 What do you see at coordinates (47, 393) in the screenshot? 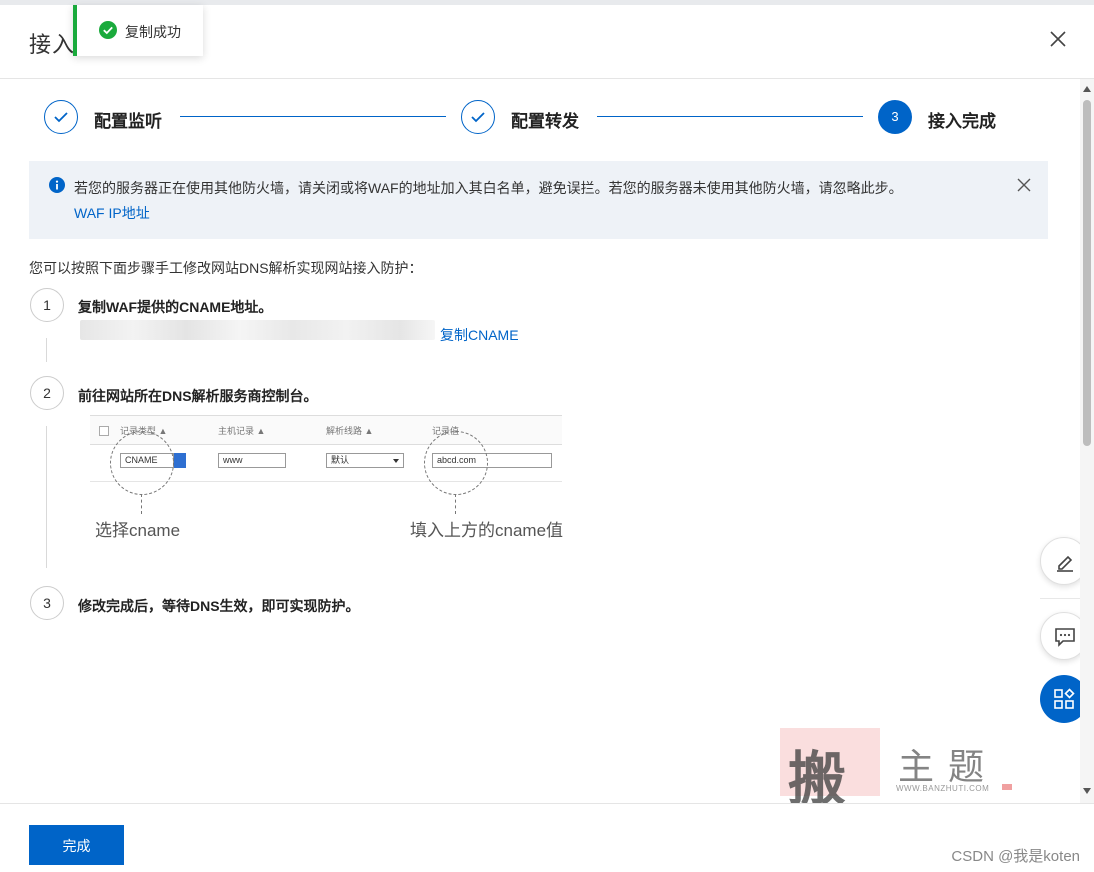
I see `instruction-number-2: 2` at bounding box center [47, 393].